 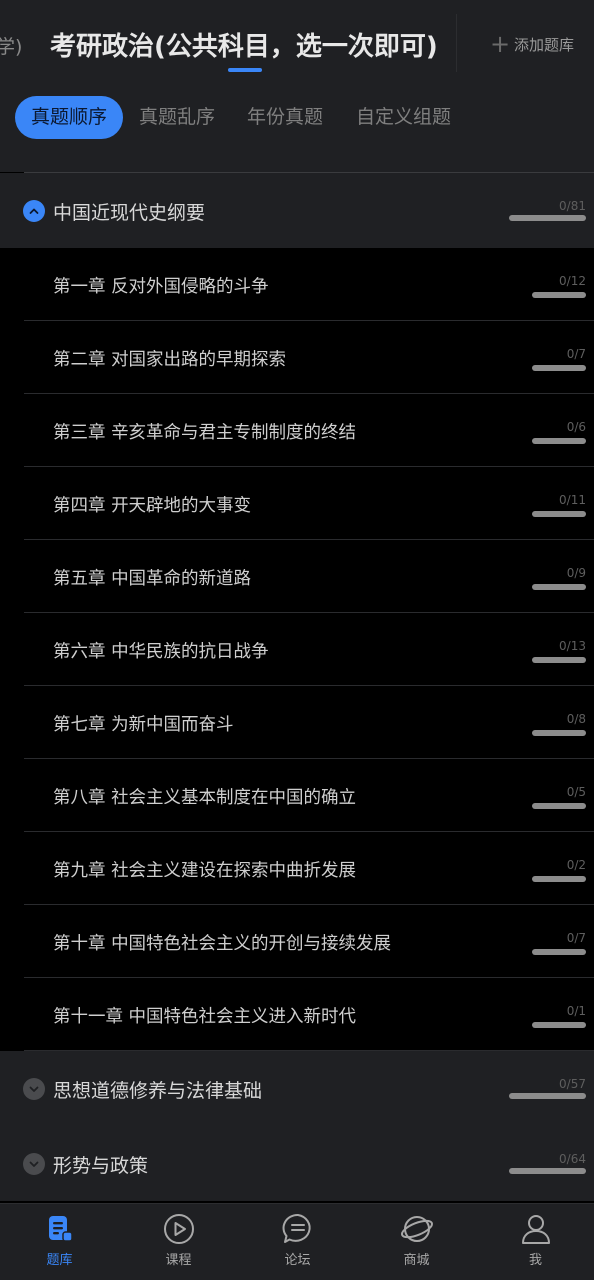 What do you see at coordinates (535, 1260) in the screenshot?
I see `nav-label: 我` at bounding box center [535, 1260].